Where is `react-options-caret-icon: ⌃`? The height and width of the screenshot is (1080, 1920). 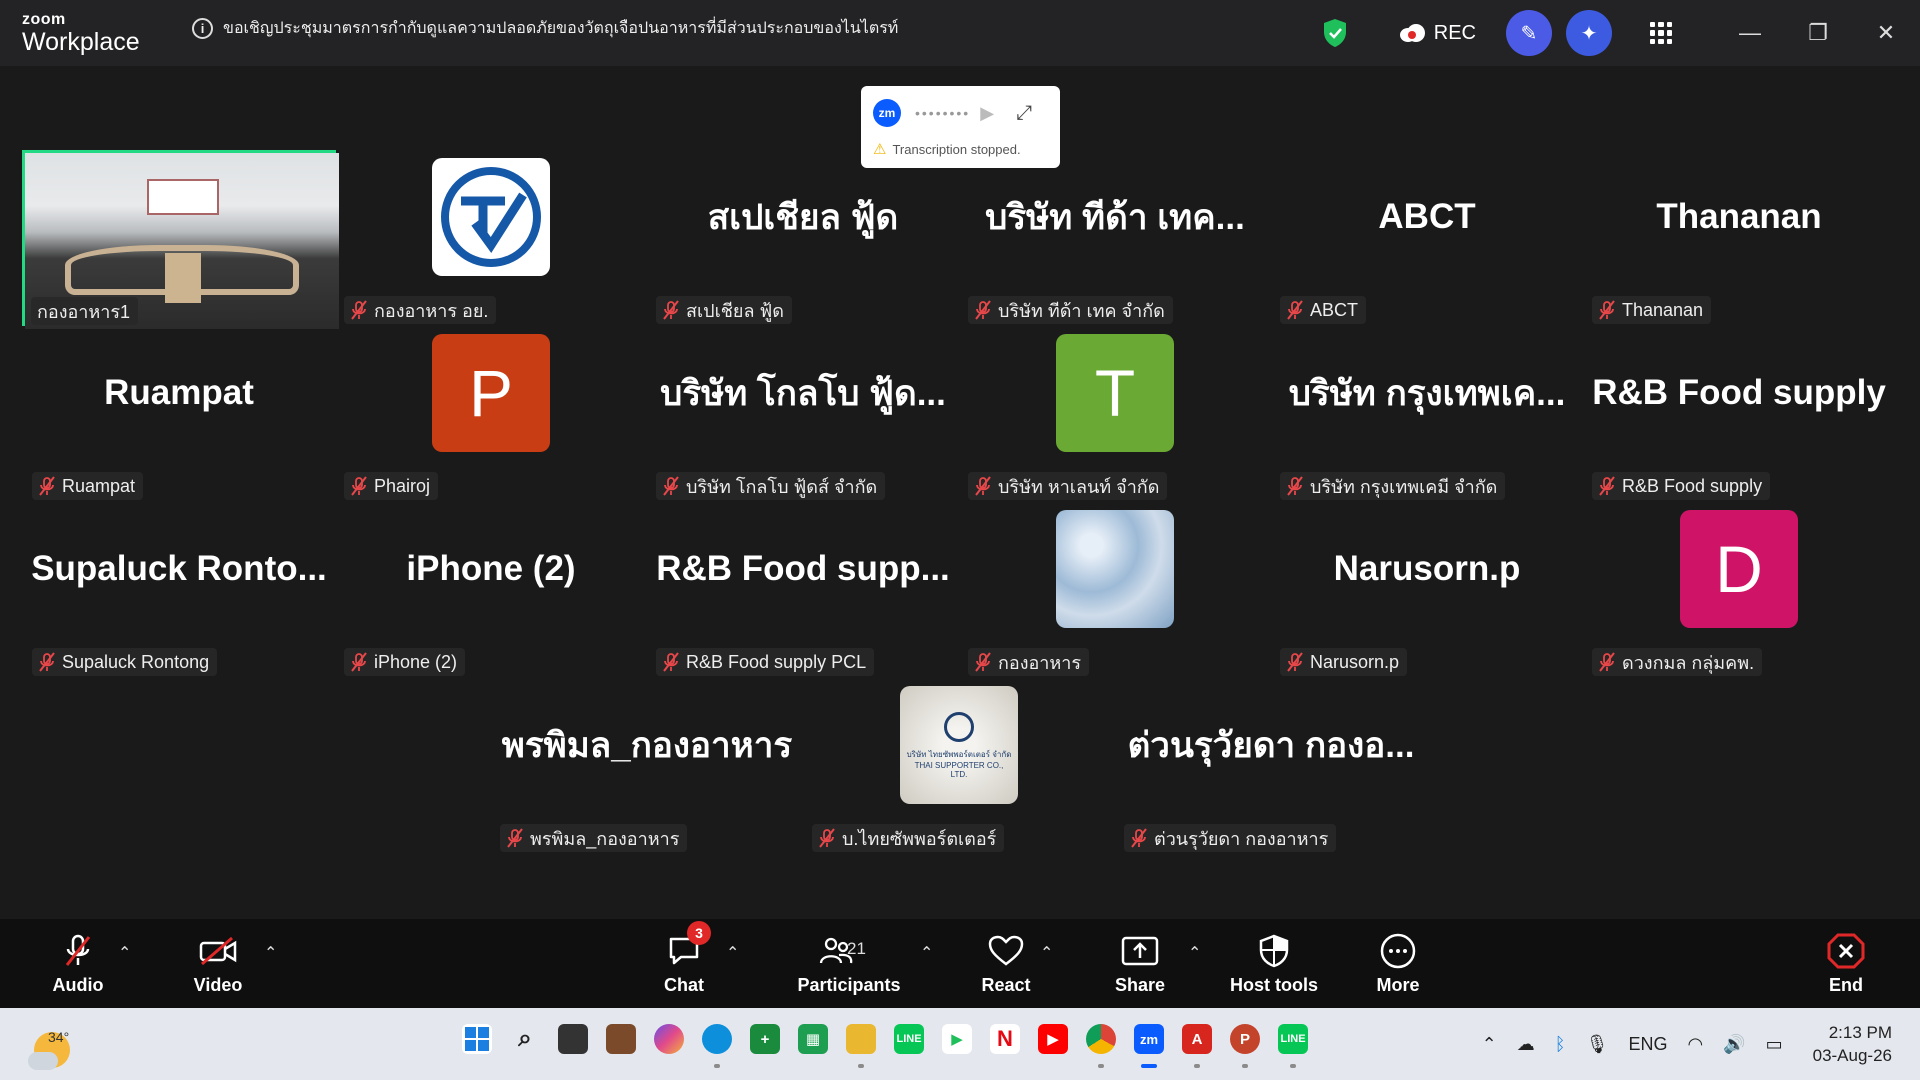
react-options-caret-icon: ⌃ is located at coordinates (1046, 953).